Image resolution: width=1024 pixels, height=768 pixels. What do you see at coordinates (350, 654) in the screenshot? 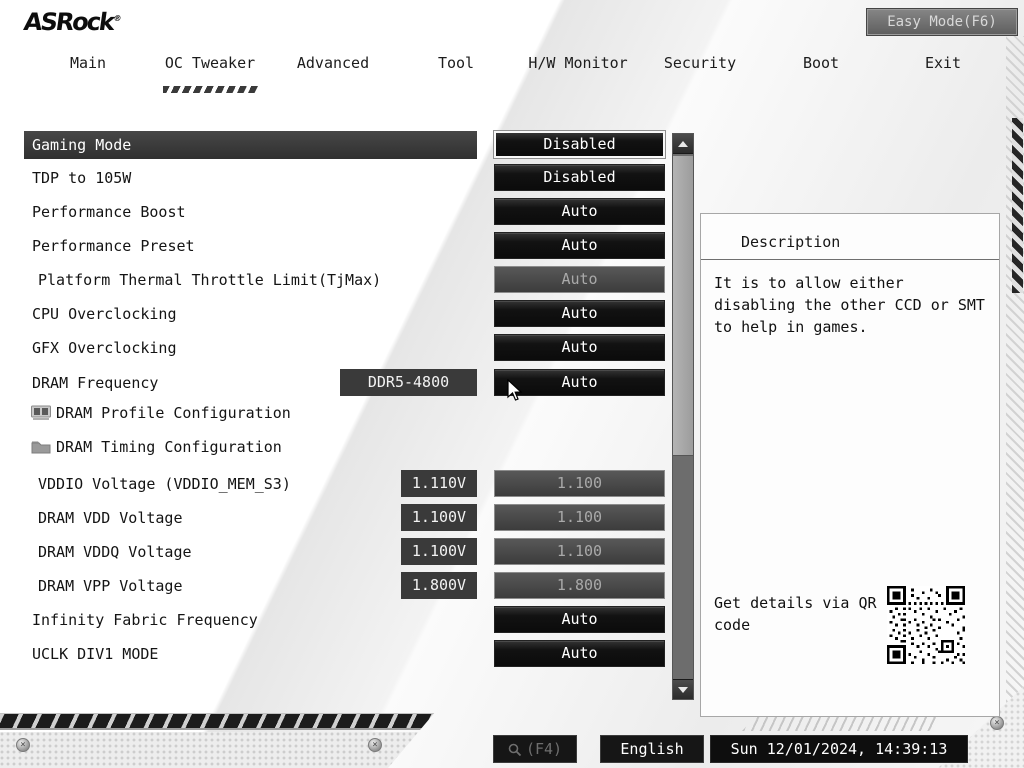
I see `setting-row: UCLK DIV1 MODE Auto` at bounding box center [350, 654].